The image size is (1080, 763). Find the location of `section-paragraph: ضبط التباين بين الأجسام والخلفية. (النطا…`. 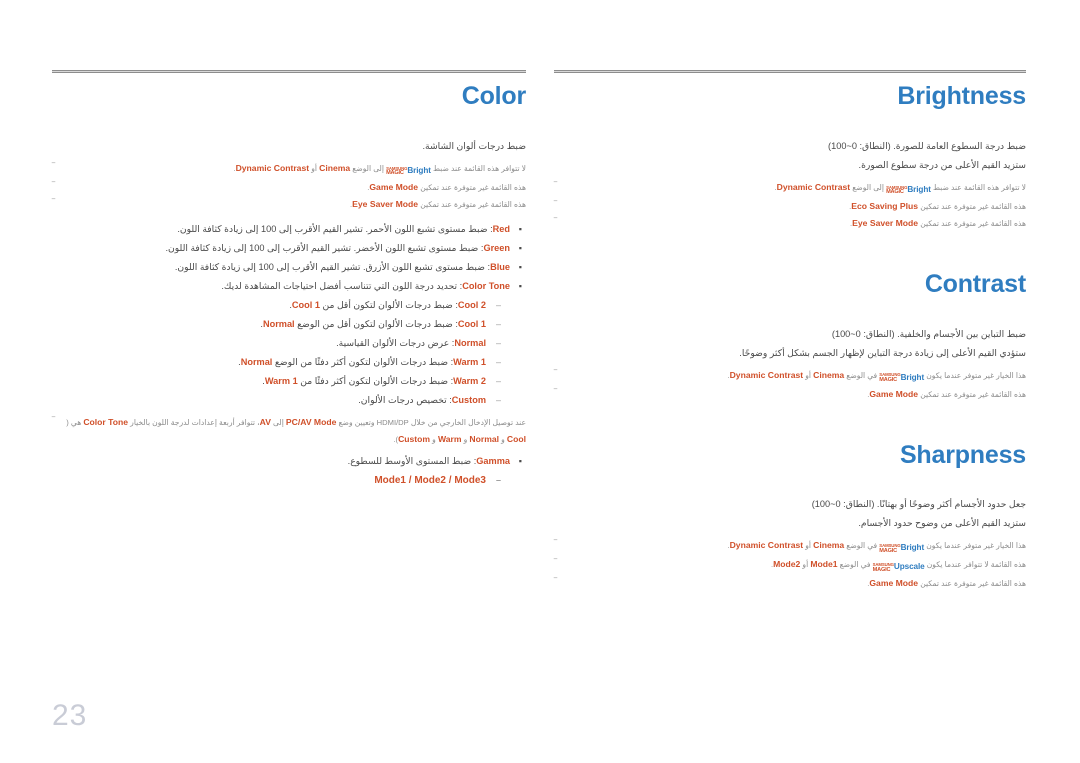

section-paragraph: ضبط التباين بين الأجسام والخلفية. (النطا… is located at coordinates (928, 333).